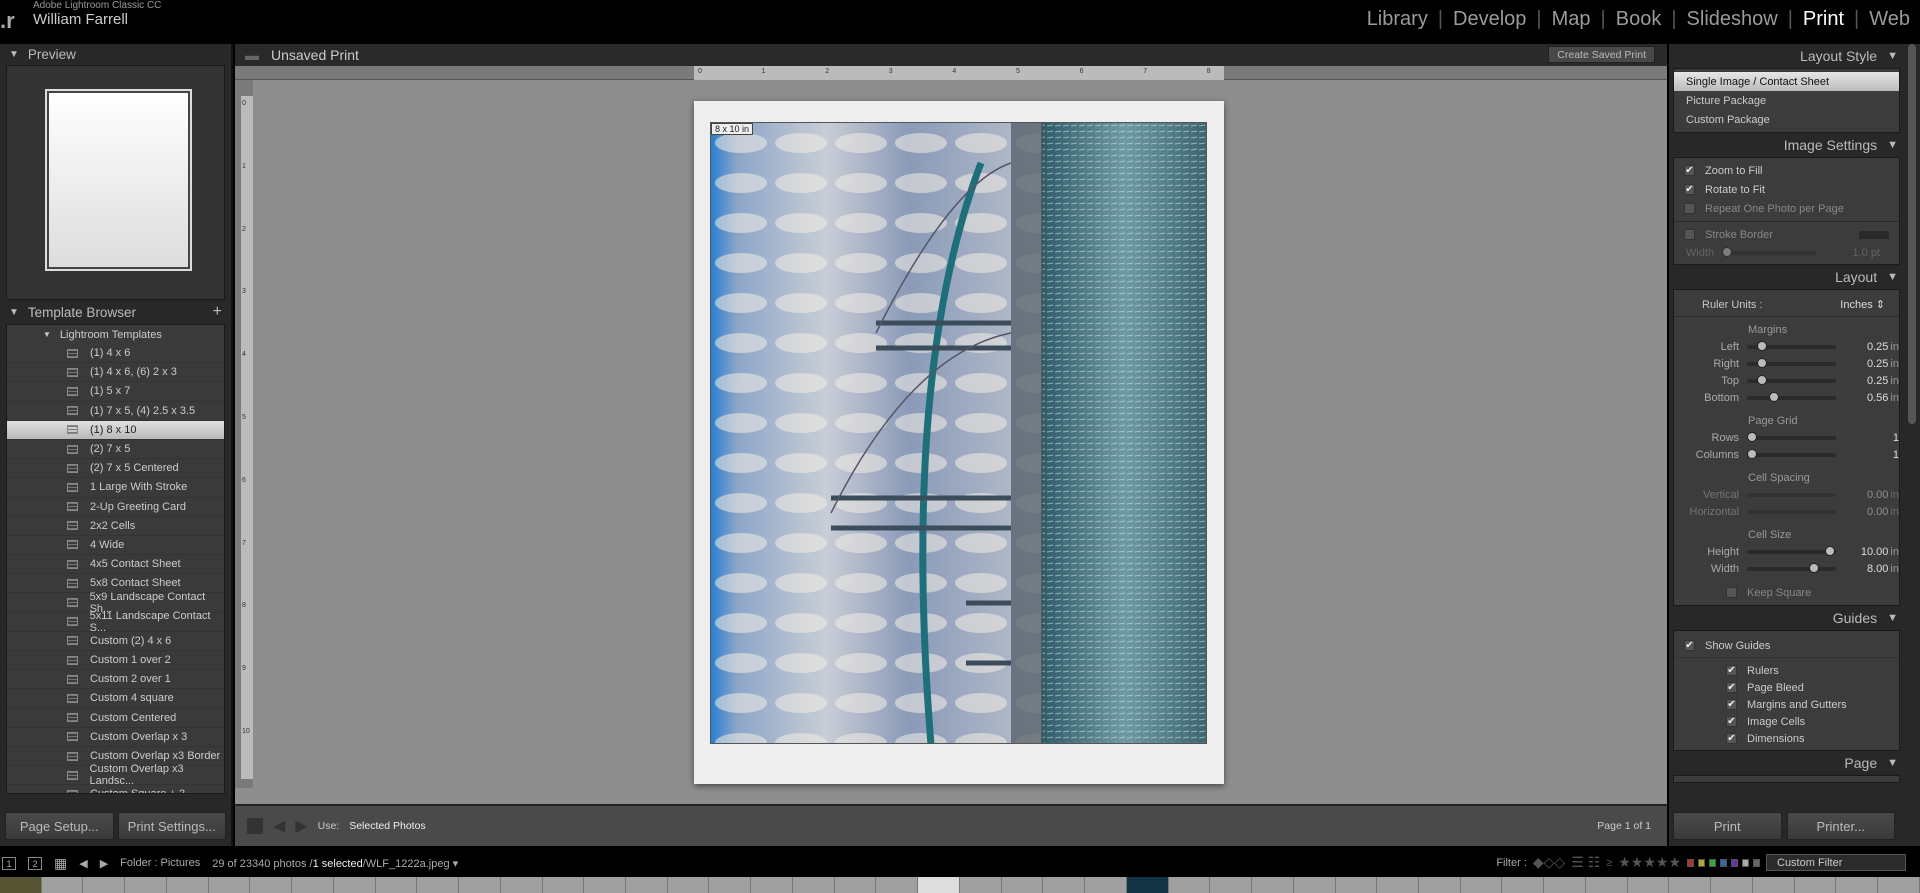  I want to click on template-item: Custom 1 over 2, so click(115, 661).